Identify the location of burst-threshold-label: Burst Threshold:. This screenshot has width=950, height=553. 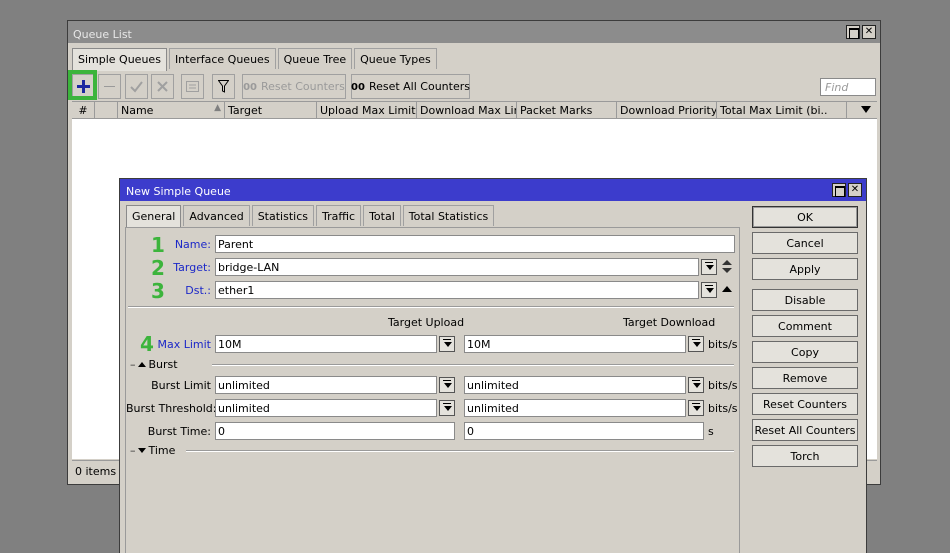
(171, 408).